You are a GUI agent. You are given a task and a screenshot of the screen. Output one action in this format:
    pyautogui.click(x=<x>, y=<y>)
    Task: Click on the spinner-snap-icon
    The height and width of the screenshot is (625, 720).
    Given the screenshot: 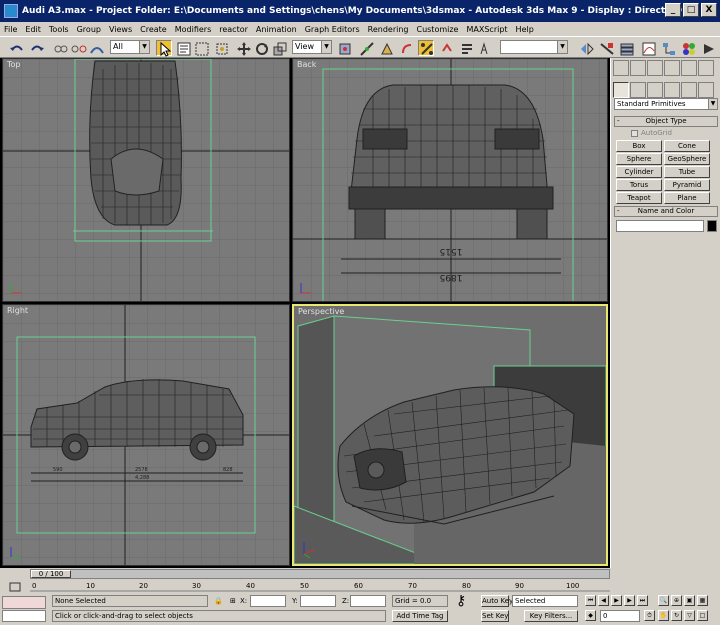 What is the action you would take?
    pyautogui.click(x=446, y=48)
    